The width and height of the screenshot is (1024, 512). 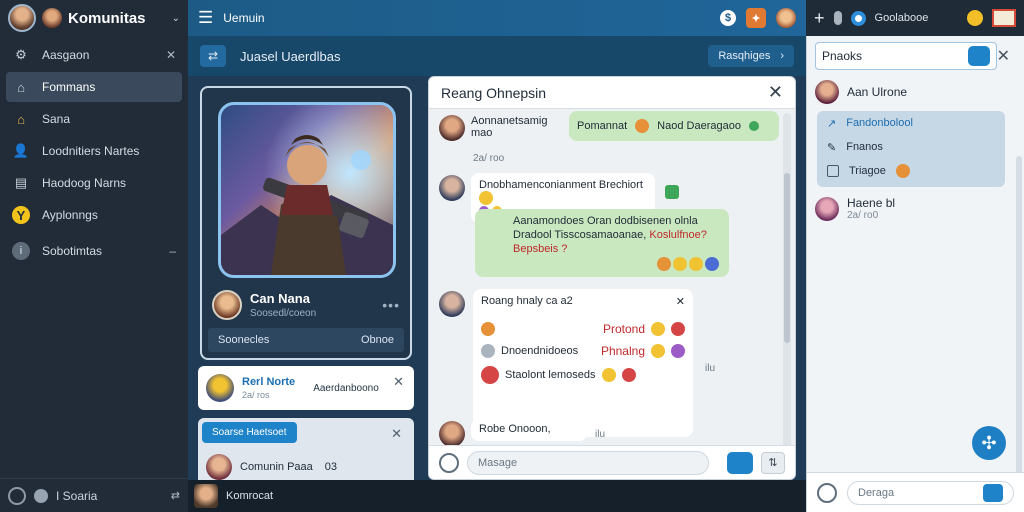 What do you see at coordinates (331, 467) in the screenshot?
I see `list-item-count: 03` at bounding box center [331, 467].